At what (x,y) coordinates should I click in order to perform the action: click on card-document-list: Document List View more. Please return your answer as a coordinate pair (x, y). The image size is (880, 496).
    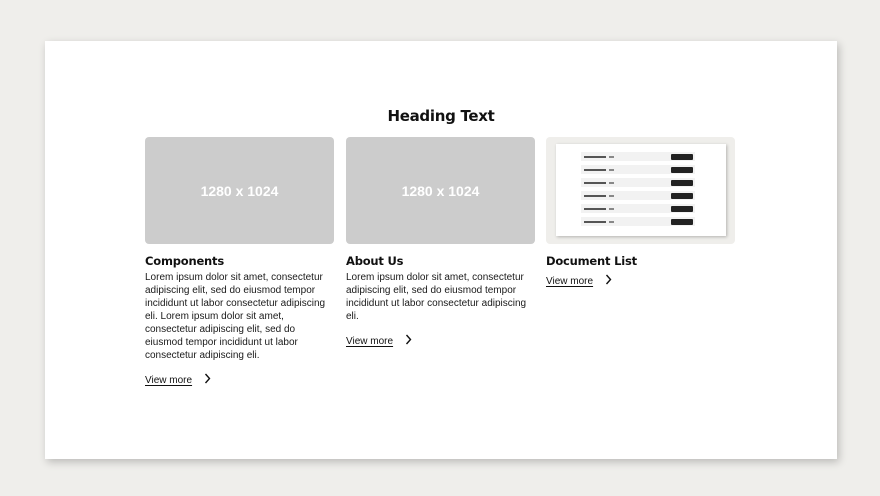
    Looking at the image, I should click on (640, 212).